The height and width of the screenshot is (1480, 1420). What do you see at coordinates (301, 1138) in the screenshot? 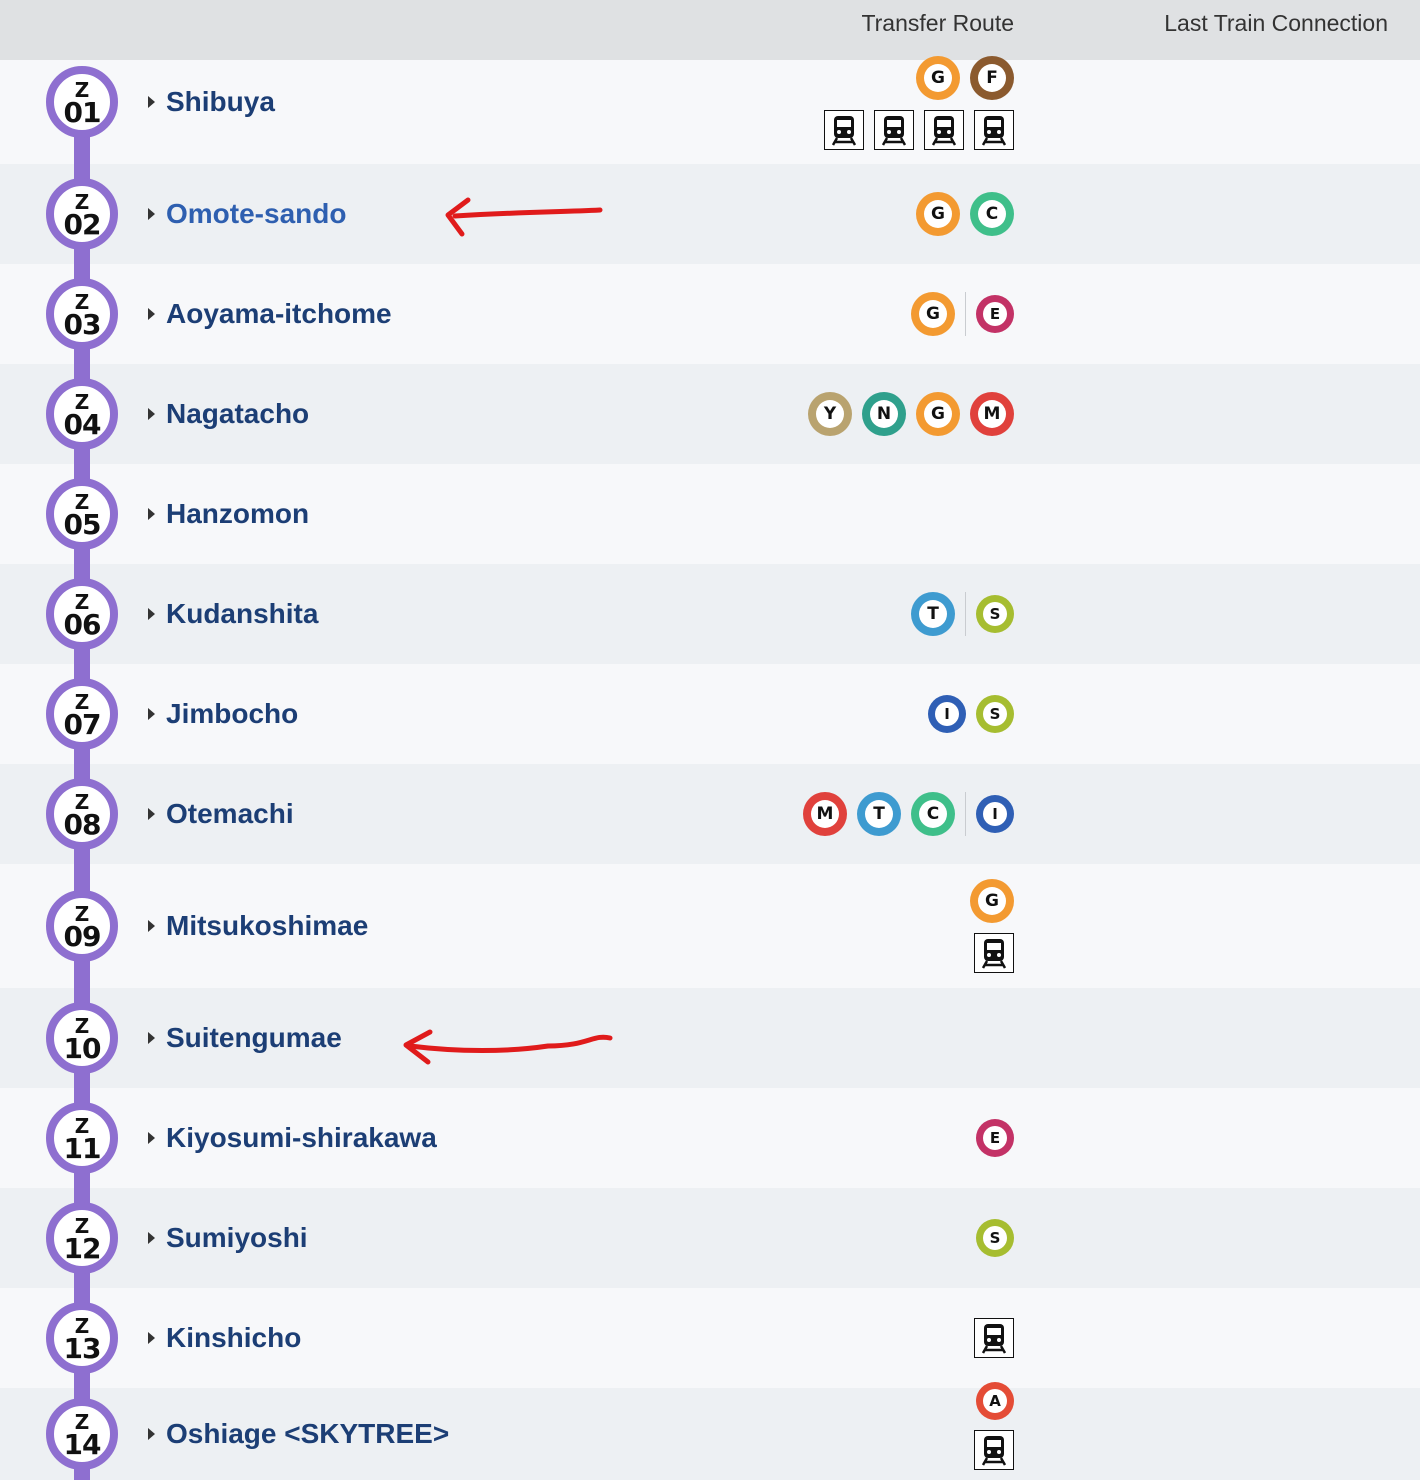
I see `station-name-link: Kiyosumi-shirakawa` at bounding box center [301, 1138].